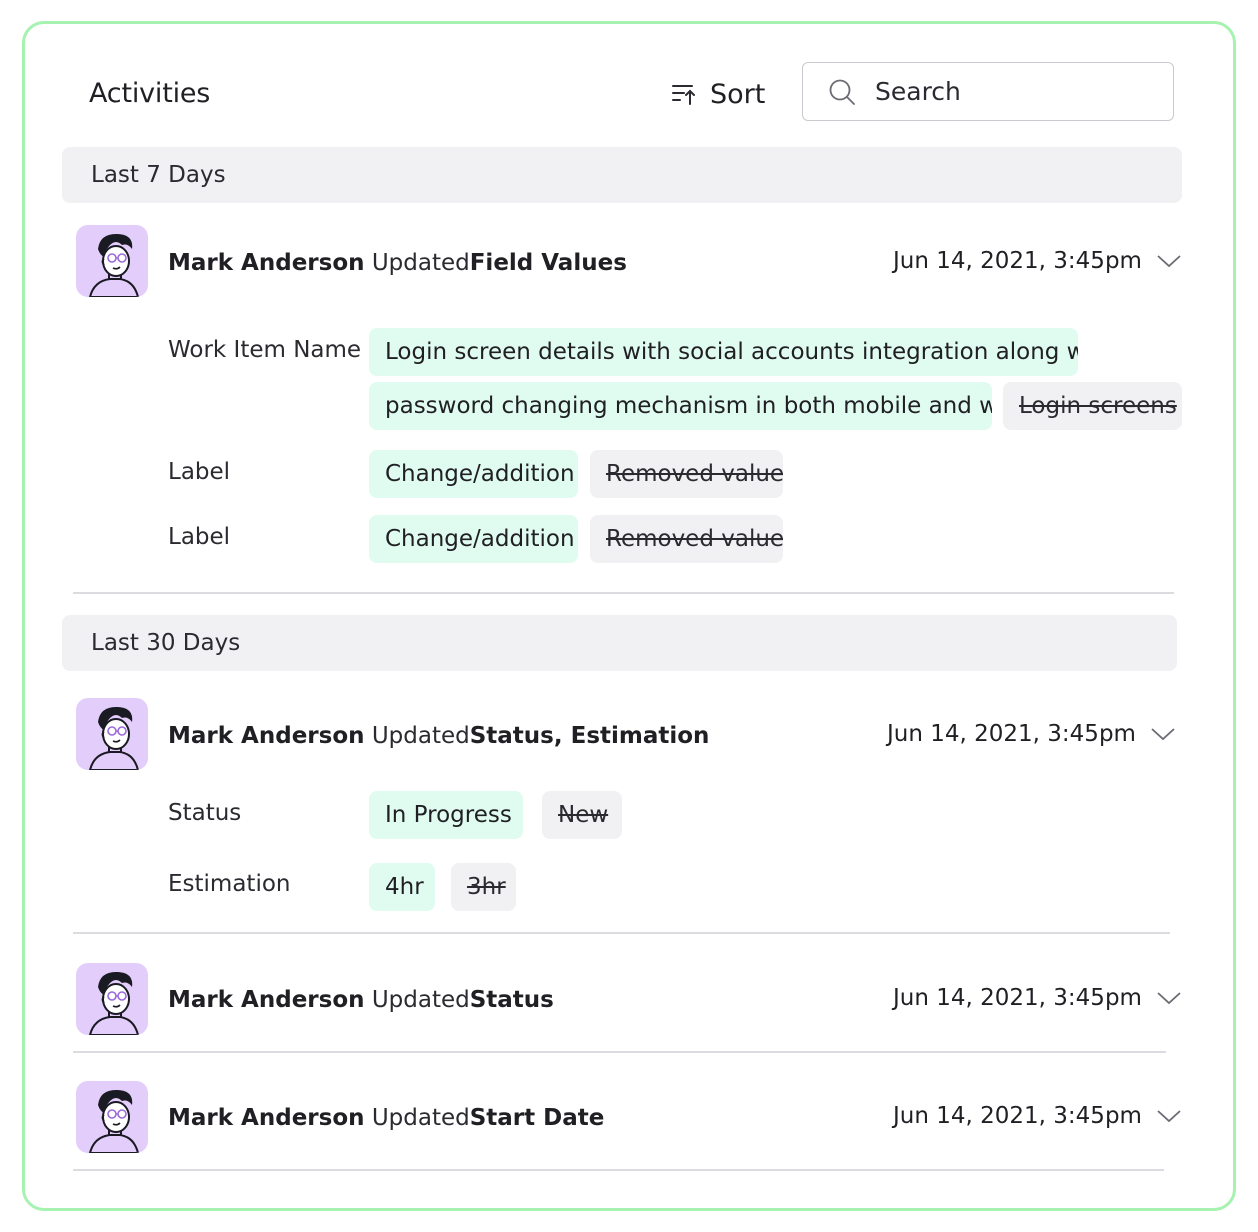  I want to click on field-label: Status, so click(205, 813).